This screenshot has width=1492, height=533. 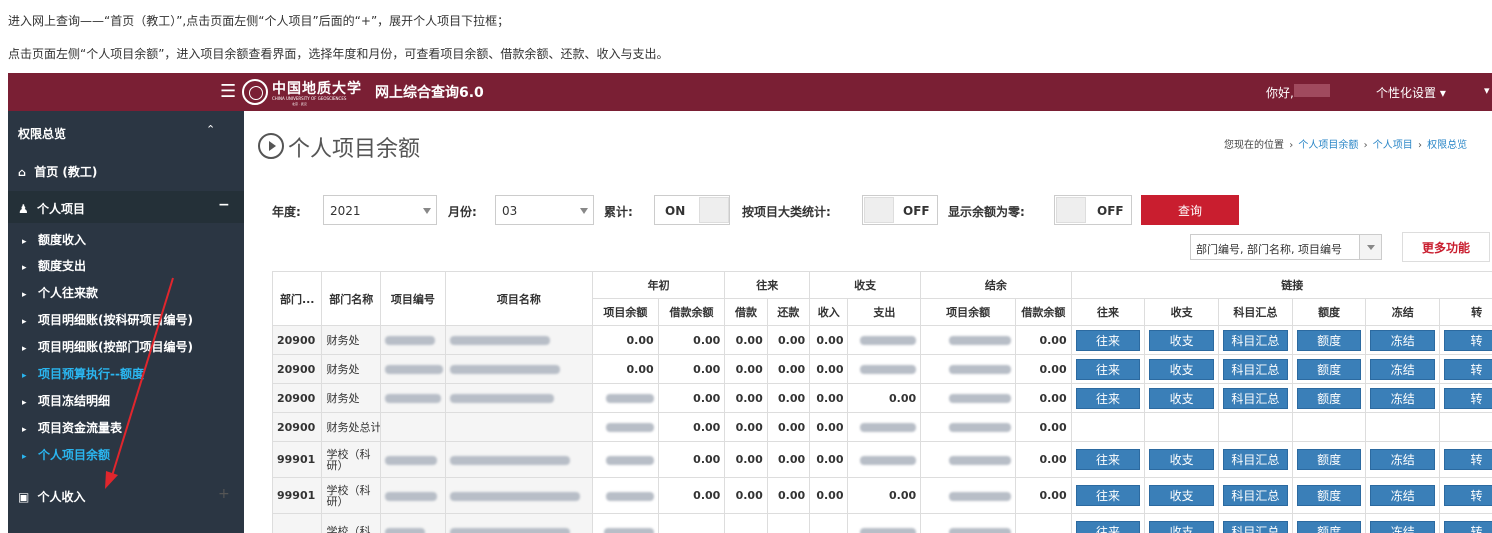 I want to click on col-ys-loan-balance: 借款余额, so click(x=691, y=312).